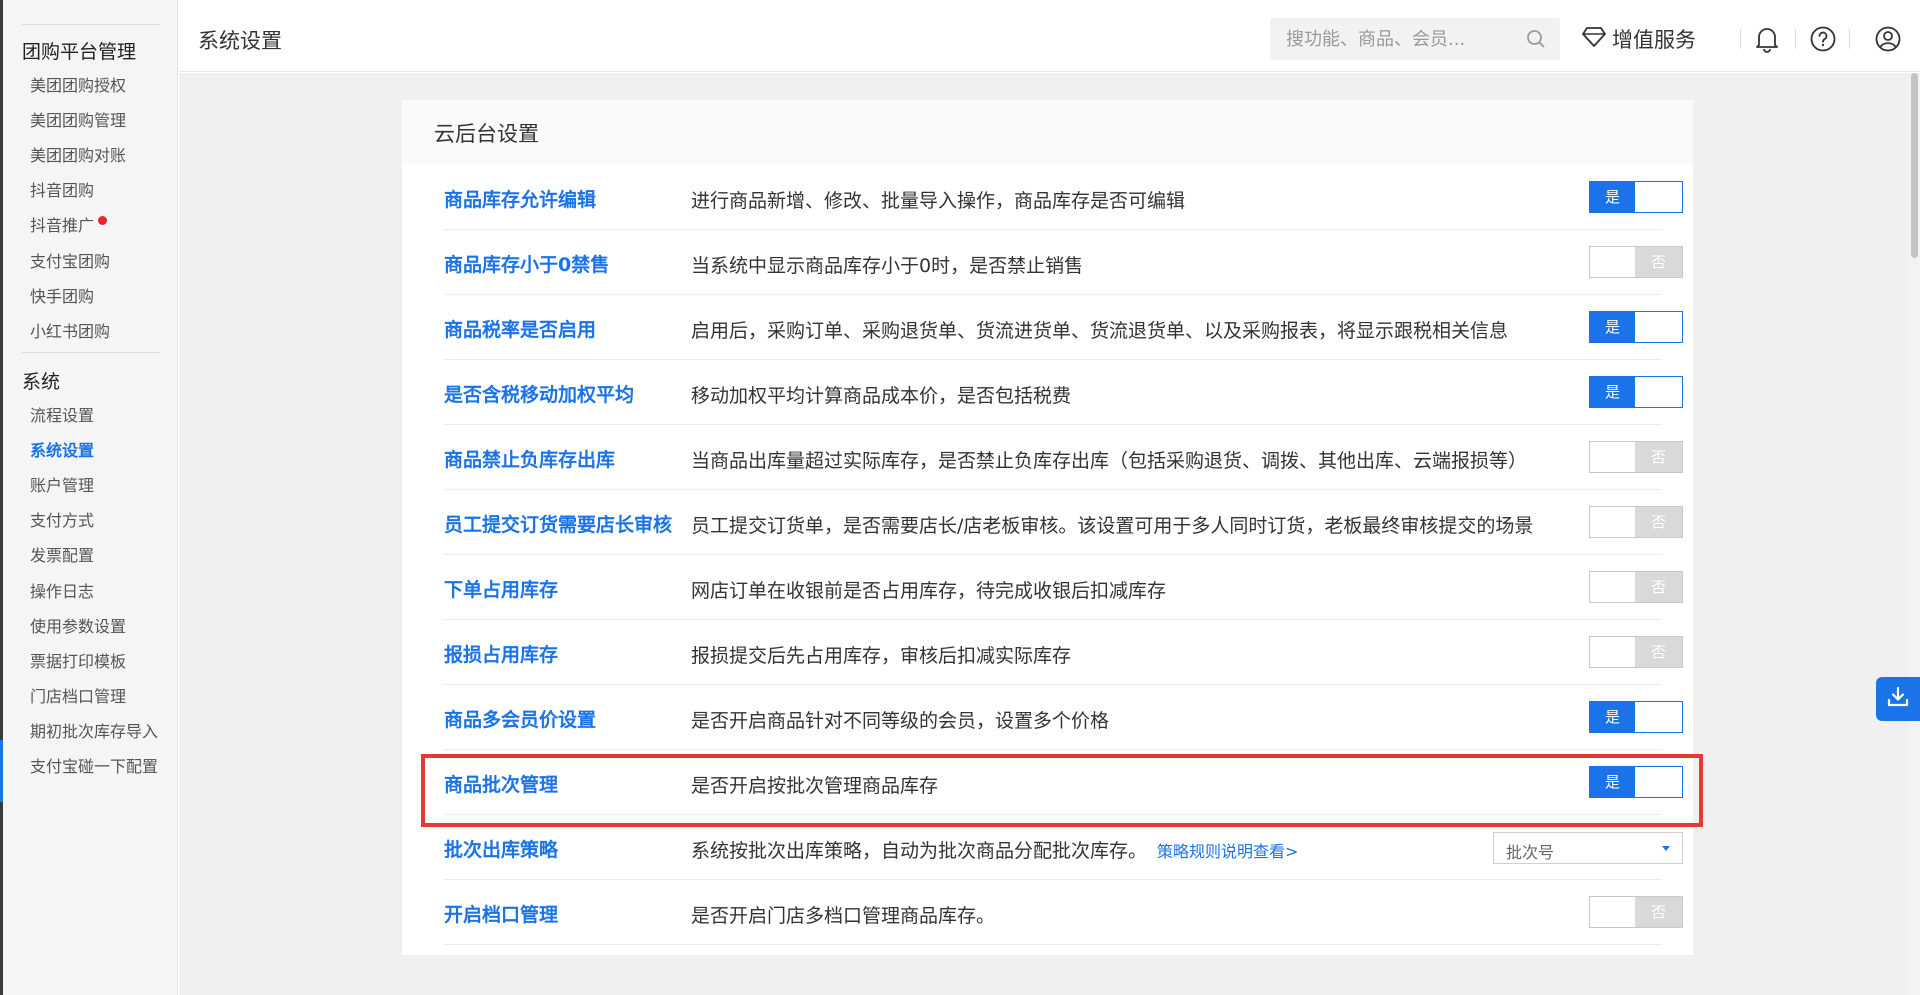 The width and height of the screenshot is (1920, 995). What do you see at coordinates (62, 414) in the screenshot?
I see `sidebar-item-process-settings: 流程设置` at bounding box center [62, 414].